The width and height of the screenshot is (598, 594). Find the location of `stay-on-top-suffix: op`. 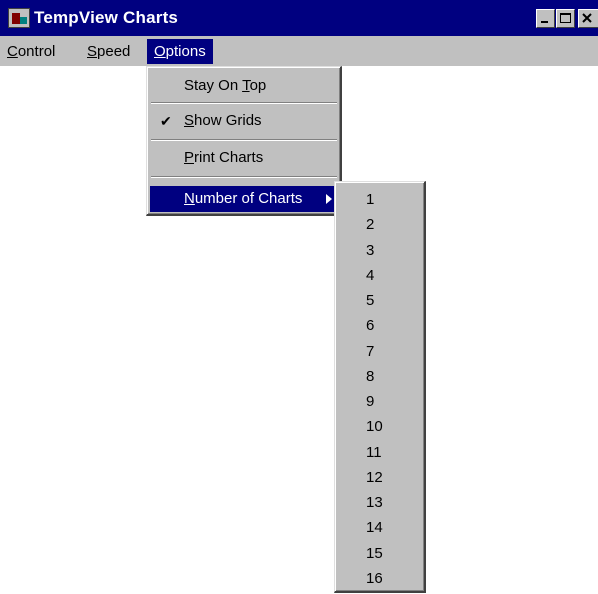

stay-on-top-suffix: op is located at coordinates (258, 85).